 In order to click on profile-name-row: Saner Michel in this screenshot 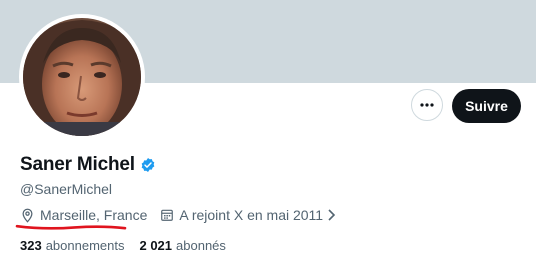, I will do `click(88, 165)`.